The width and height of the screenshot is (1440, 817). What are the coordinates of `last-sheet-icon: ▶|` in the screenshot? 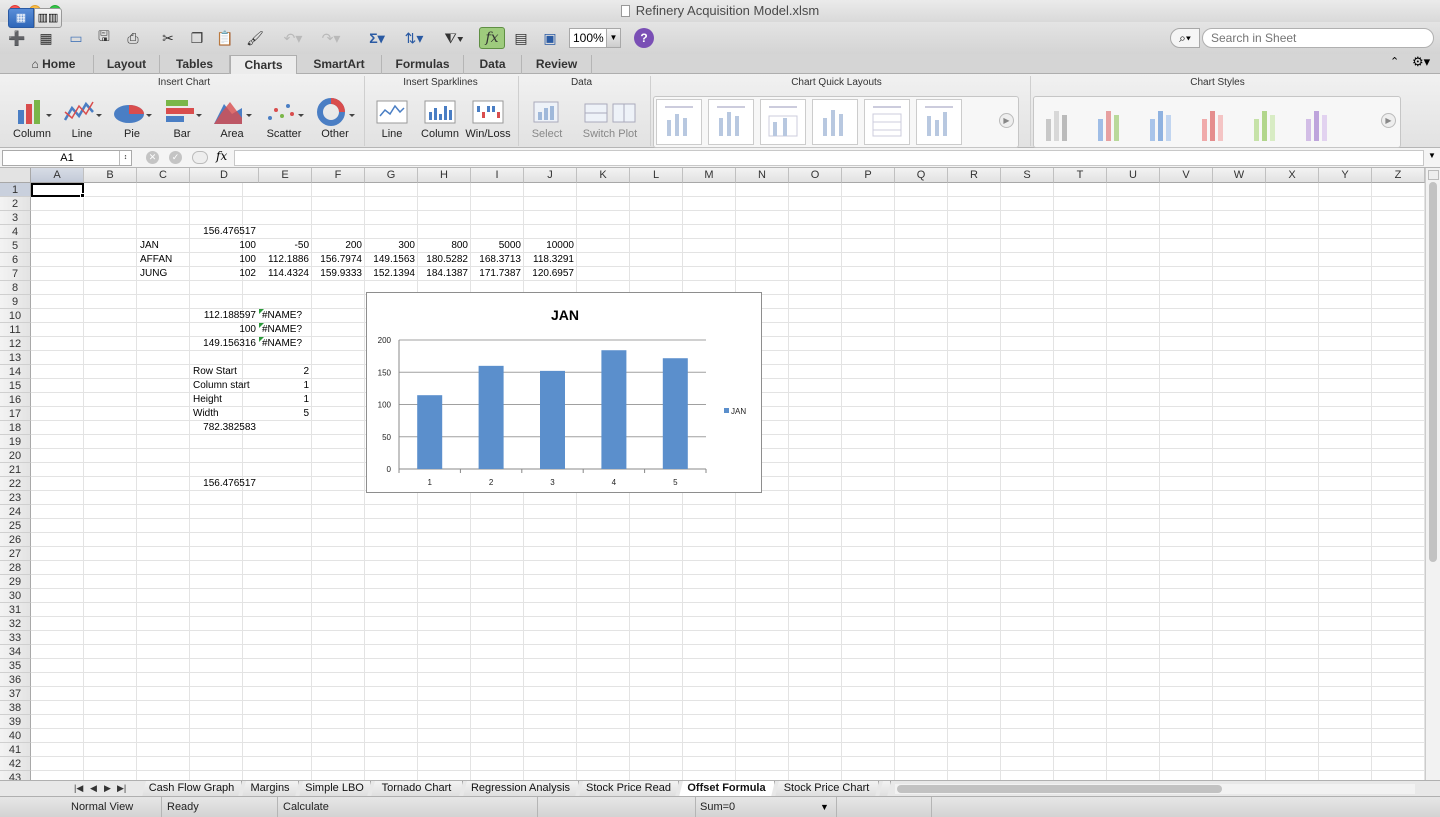 It's located at (121, 788).